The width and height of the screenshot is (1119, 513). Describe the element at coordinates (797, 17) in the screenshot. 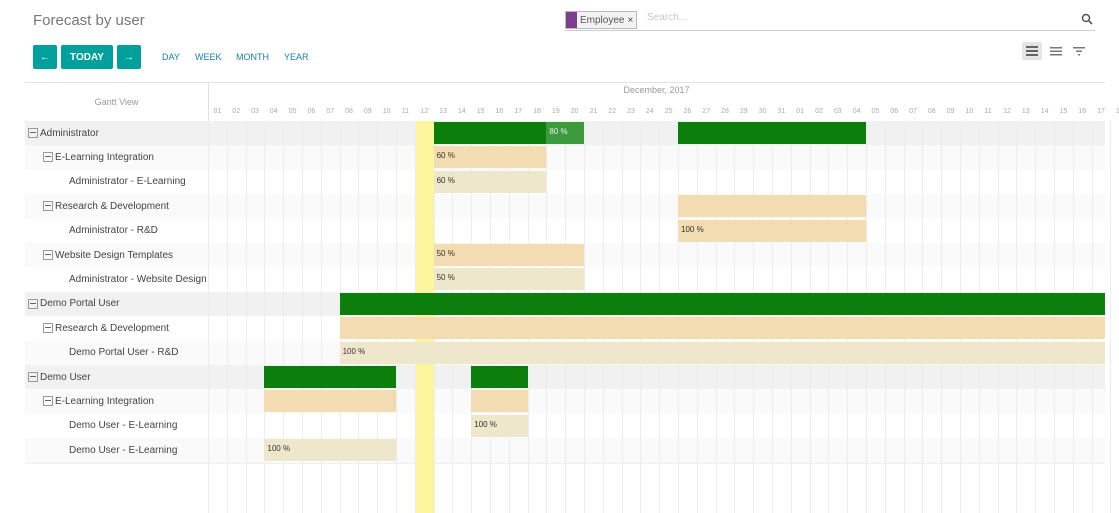

I see `search-input` at that location.